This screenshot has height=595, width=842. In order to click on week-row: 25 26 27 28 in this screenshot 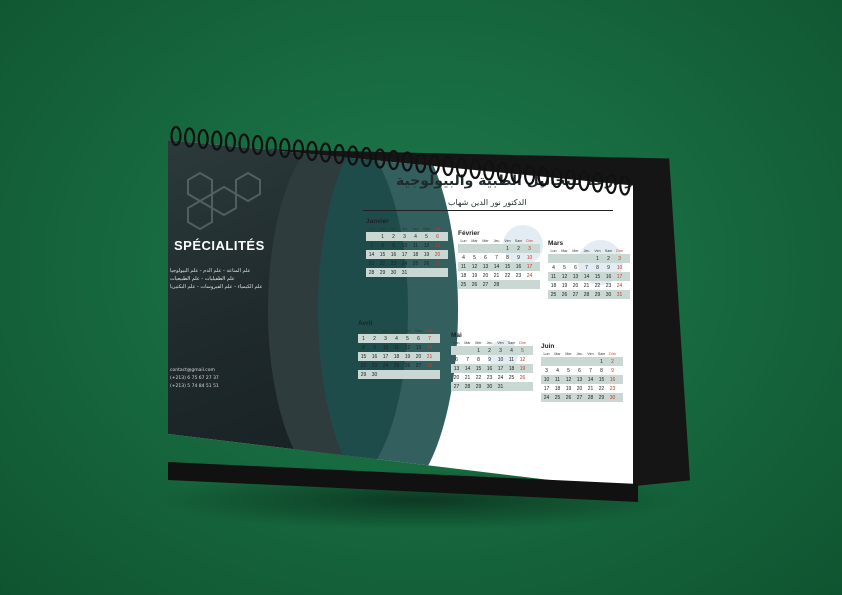, I will do `click(499, 284)`.